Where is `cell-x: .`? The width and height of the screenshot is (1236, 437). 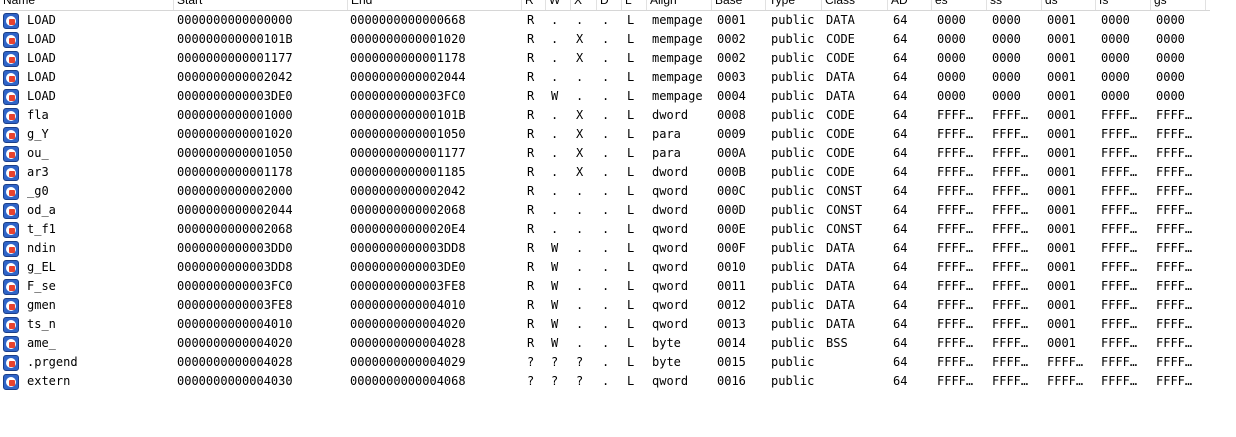
cell-x: . is located at coordinates (580, 343).